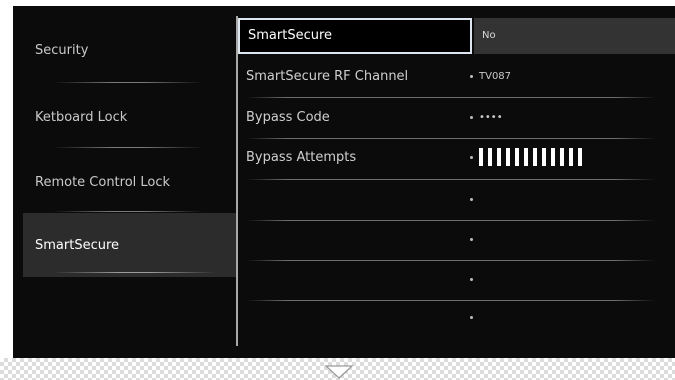  I want to click on menu-item-keyboard-lock: Ketboard Lock, so click(129, 117).